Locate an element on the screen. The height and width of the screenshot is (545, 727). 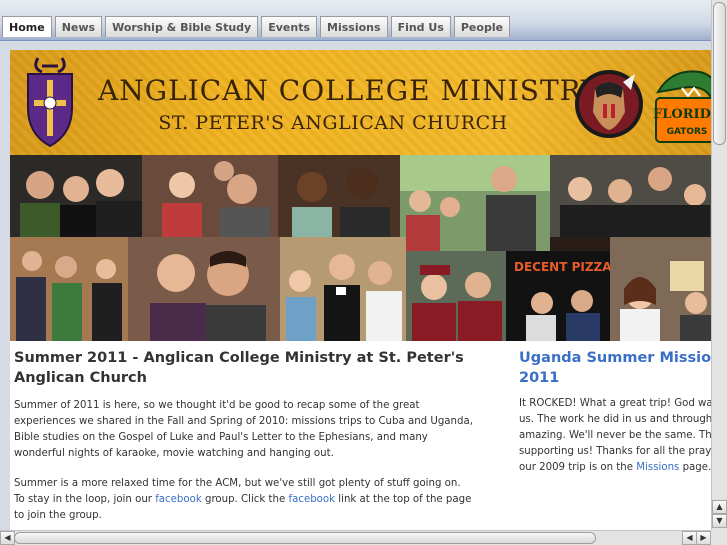
sidebar-line-1: It ROCKED! What a great trip! God wa is located at coordinates (615, 403).